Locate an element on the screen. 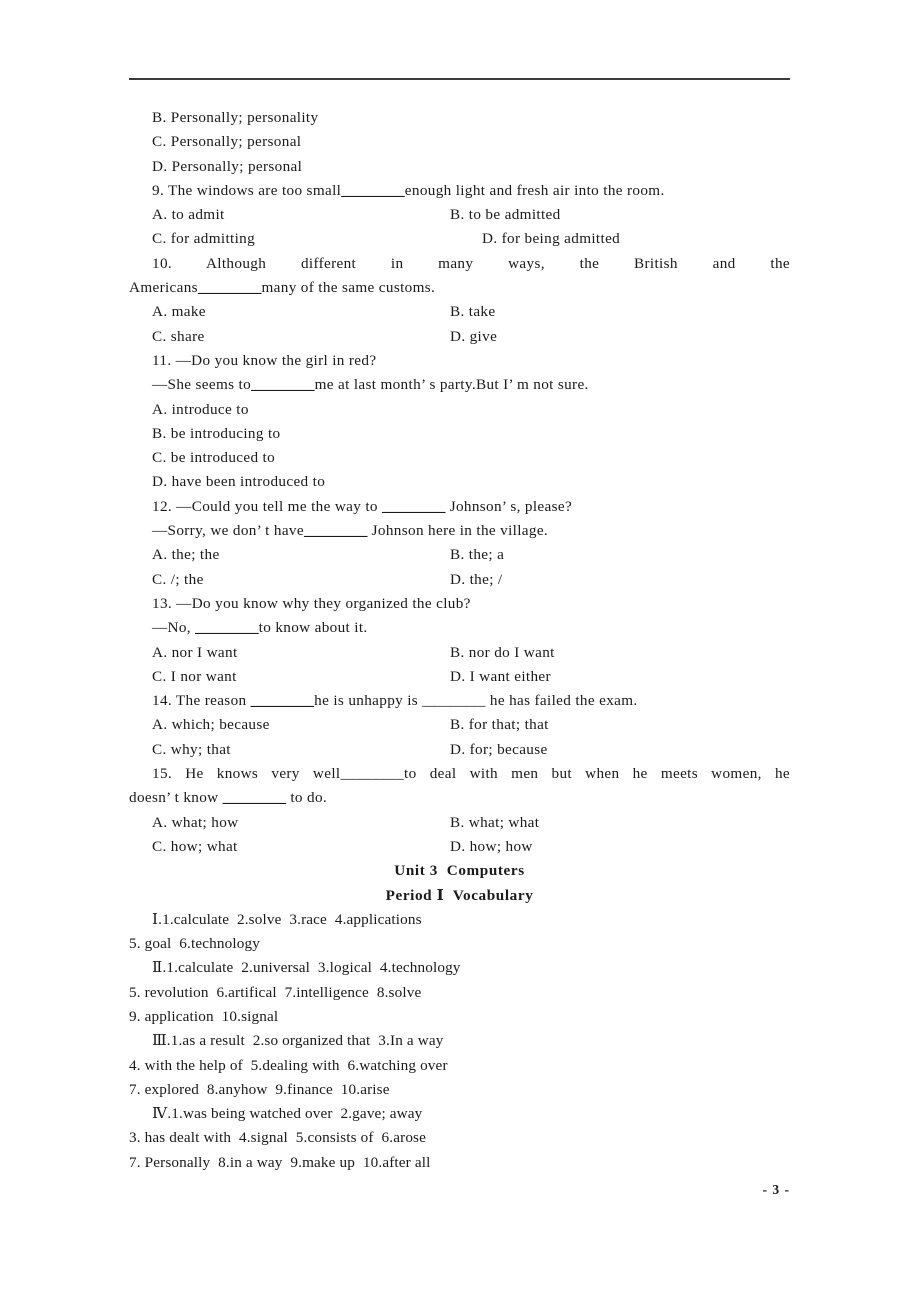 This screenshot has height=1302, width=920. option-row: A. make B. take is located at coordinates (459, 312).